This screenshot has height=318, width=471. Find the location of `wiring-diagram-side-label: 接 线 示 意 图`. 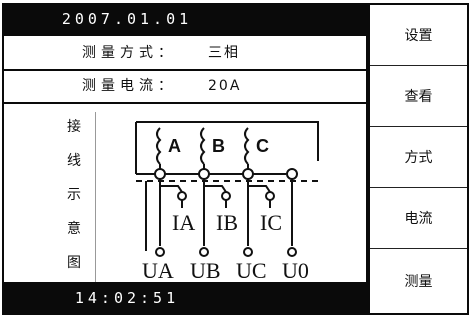

wiring-diagram-side-label: 接 线 示 意 图 is located at coordinates (77, 197).